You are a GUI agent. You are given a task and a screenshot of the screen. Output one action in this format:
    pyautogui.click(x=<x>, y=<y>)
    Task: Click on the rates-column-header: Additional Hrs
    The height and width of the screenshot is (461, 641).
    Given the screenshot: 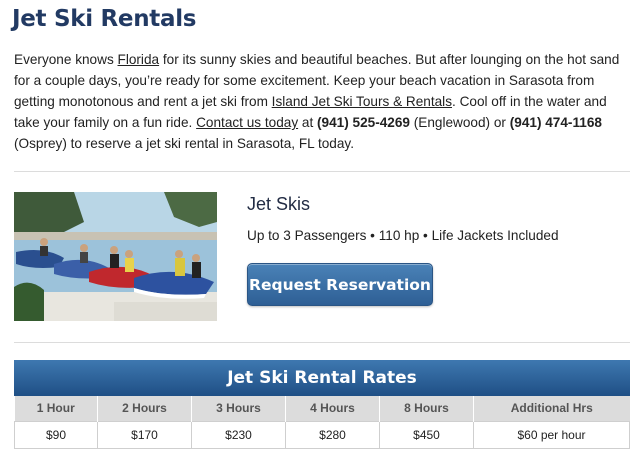 What is the action you would take?
    pyautogui.click(x=551, y=408)
    